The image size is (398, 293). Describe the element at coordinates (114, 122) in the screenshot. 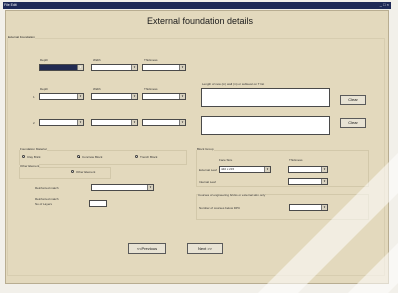

I see `width-dropdown-2: ▾` at that location.